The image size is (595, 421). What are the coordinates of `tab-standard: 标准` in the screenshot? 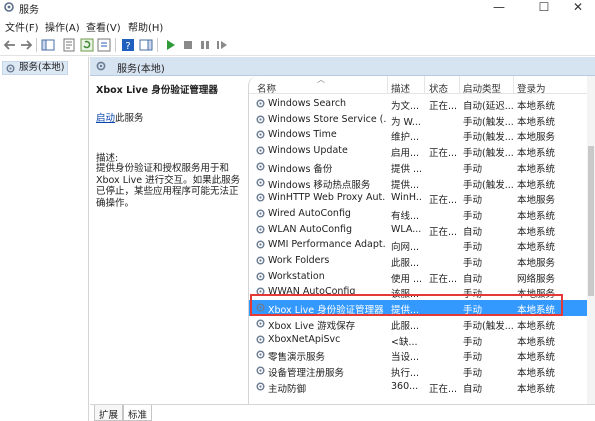 It's located at (138, 413).